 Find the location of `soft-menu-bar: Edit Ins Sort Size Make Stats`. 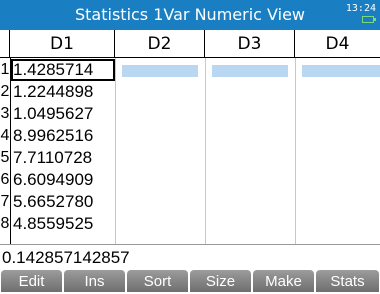

soft-menu-bar: Edit Ins Sort Size Make Stats is located at coordinates (190, 281).